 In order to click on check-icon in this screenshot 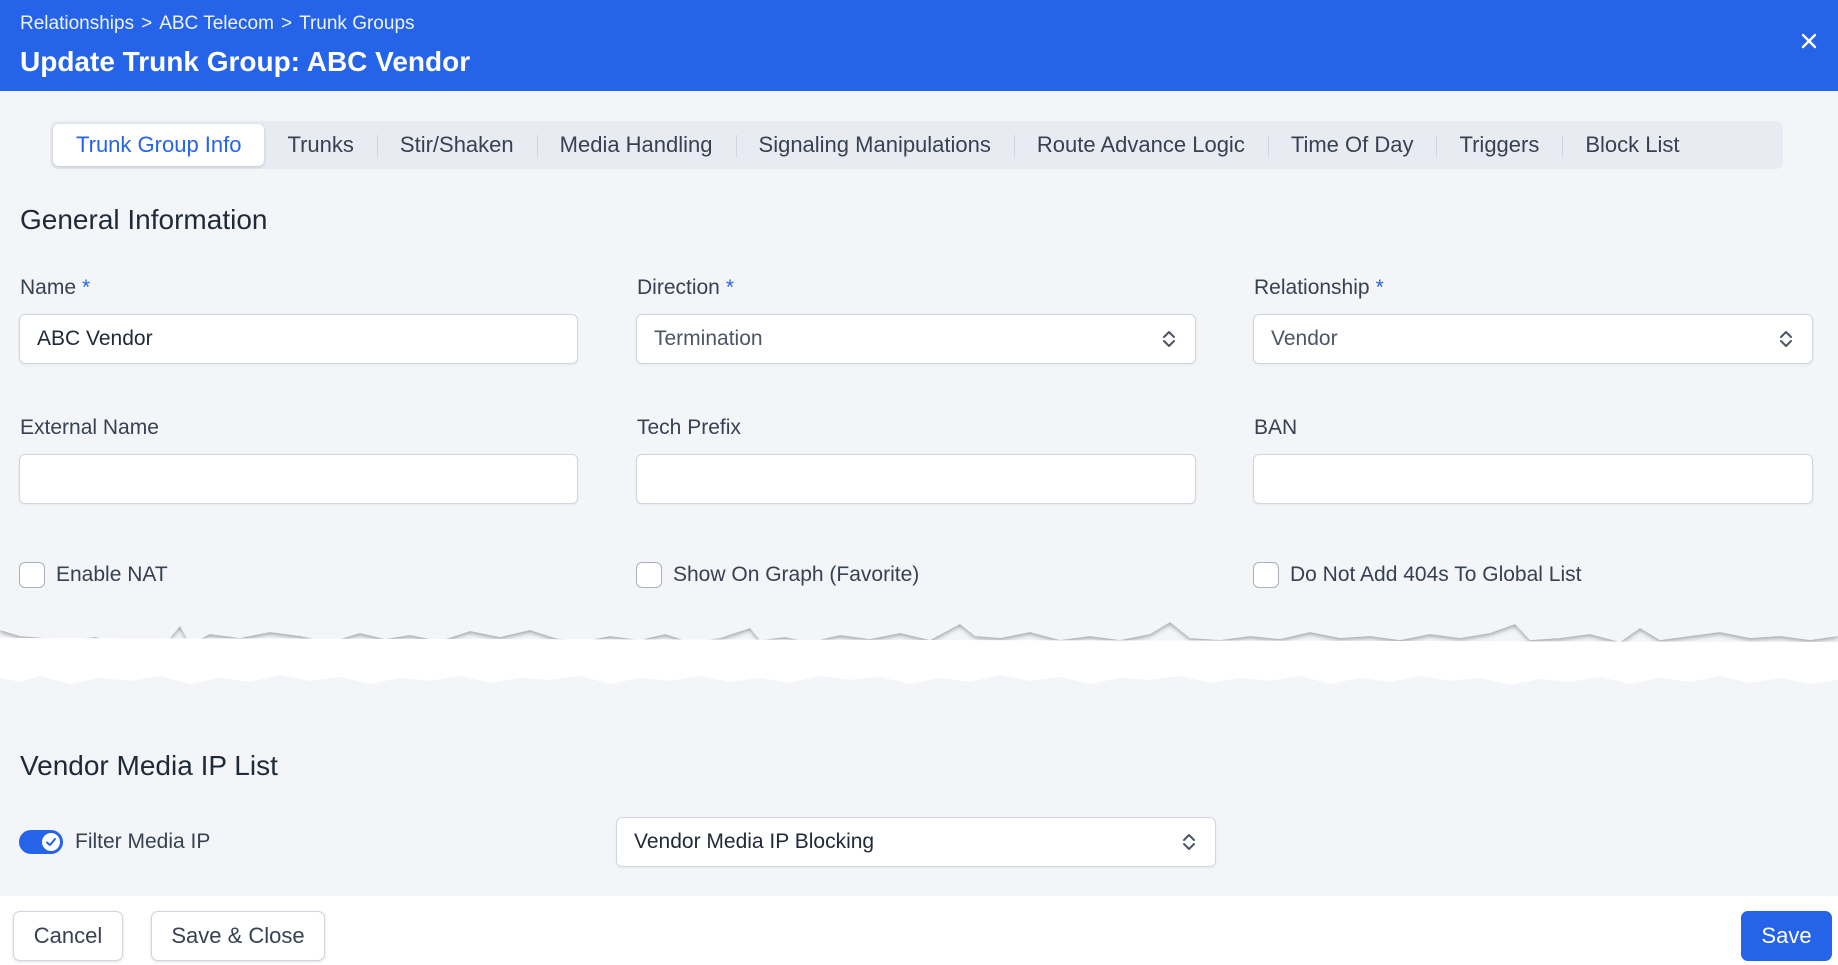, I will do `click(51, 842)`.